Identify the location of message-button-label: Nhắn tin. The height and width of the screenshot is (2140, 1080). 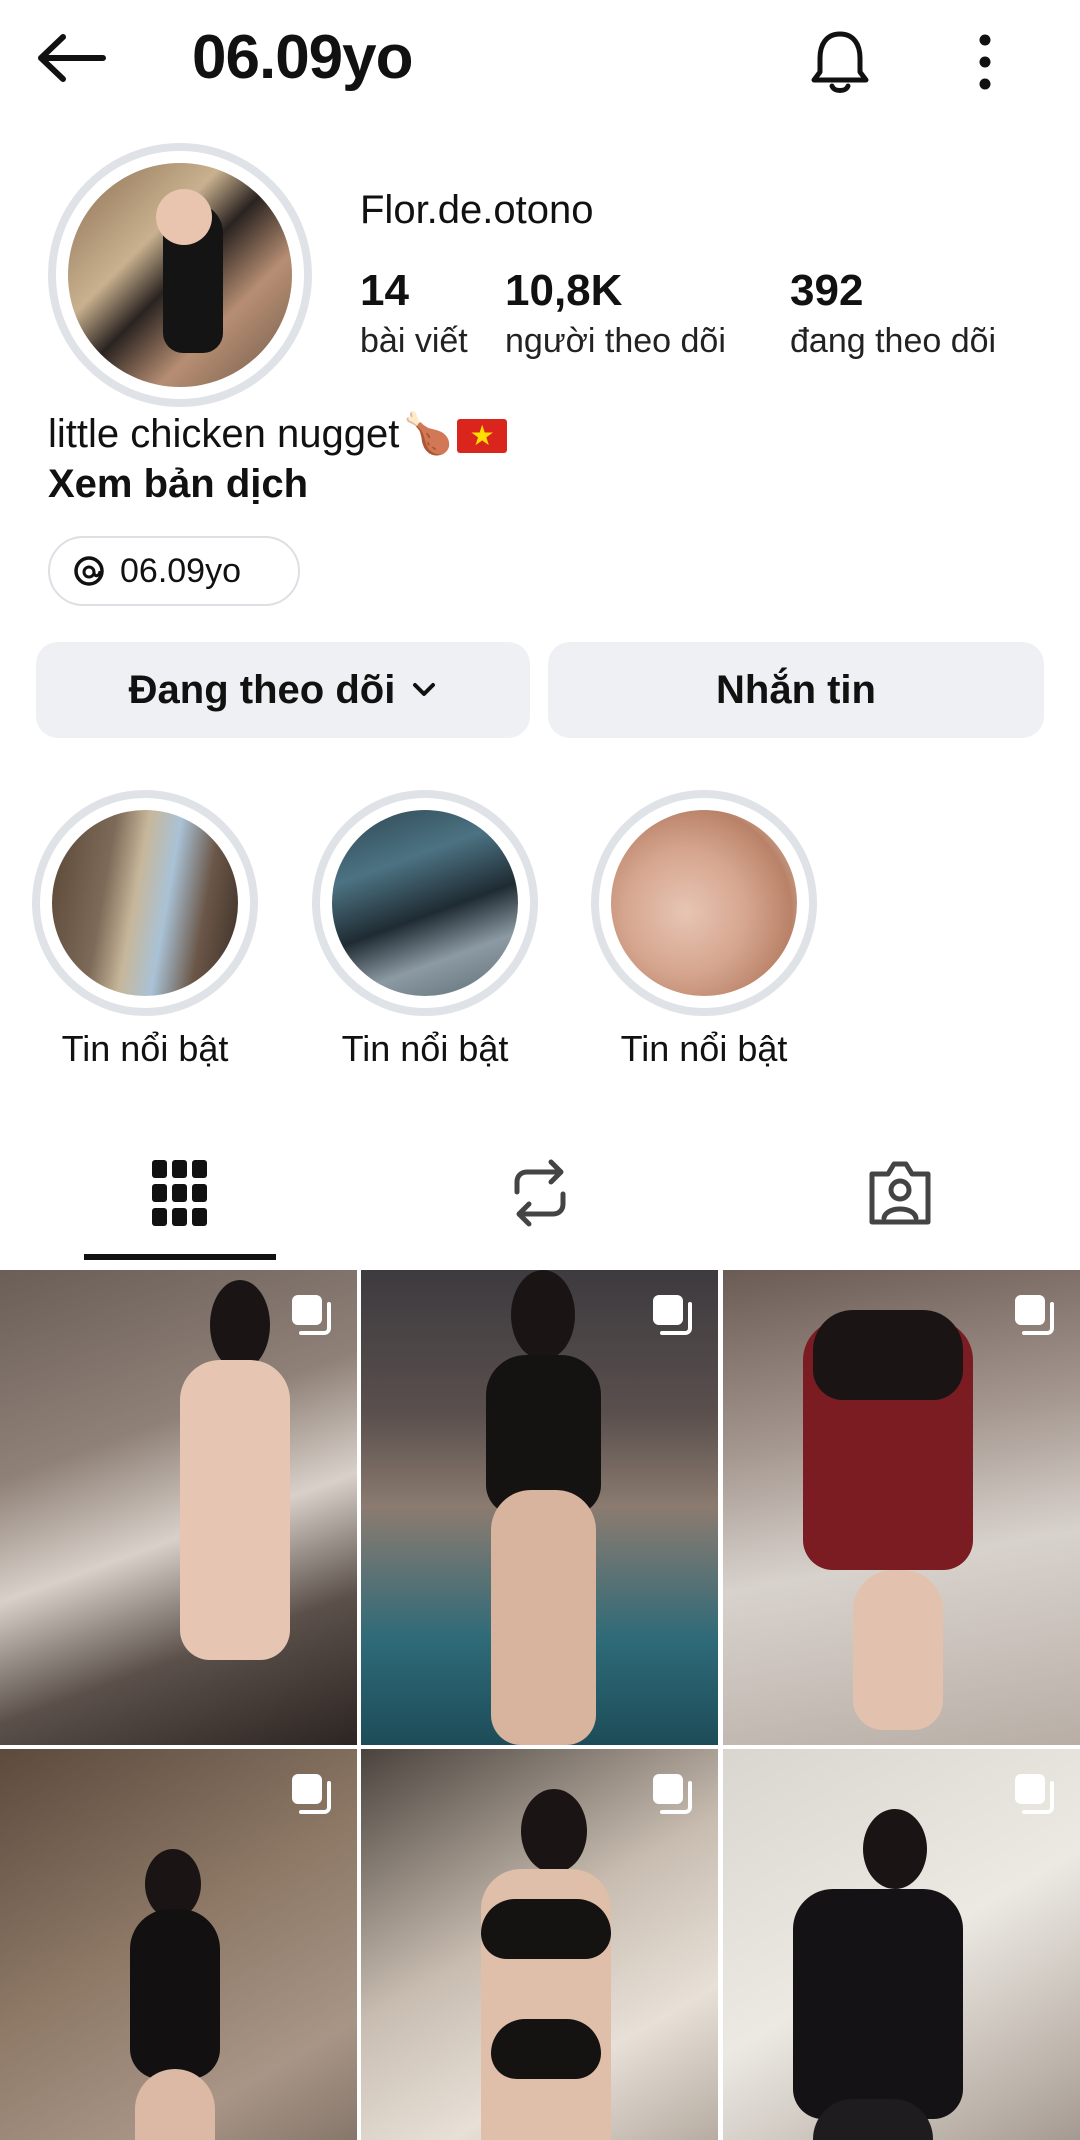
(796, 689).